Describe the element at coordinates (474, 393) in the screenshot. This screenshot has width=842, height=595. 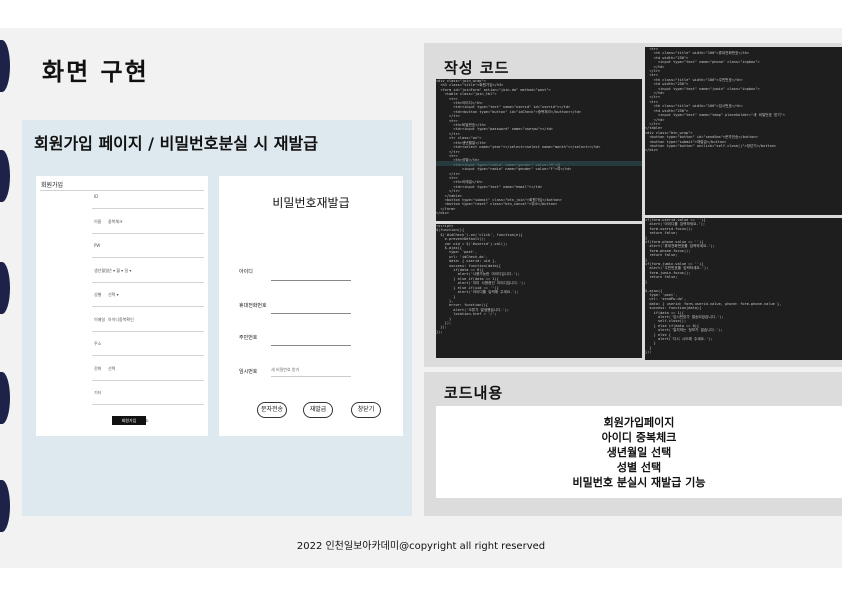
I see `content-title: 코드내용` at that location.